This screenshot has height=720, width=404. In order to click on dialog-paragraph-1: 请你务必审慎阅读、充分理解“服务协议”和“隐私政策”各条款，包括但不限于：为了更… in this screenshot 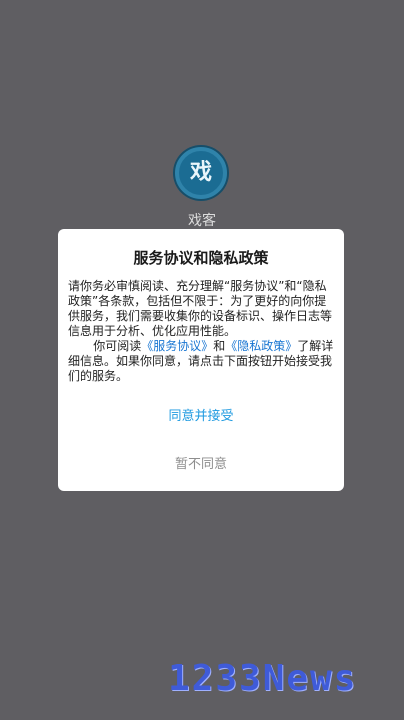, I will do `click(200, 308)`.